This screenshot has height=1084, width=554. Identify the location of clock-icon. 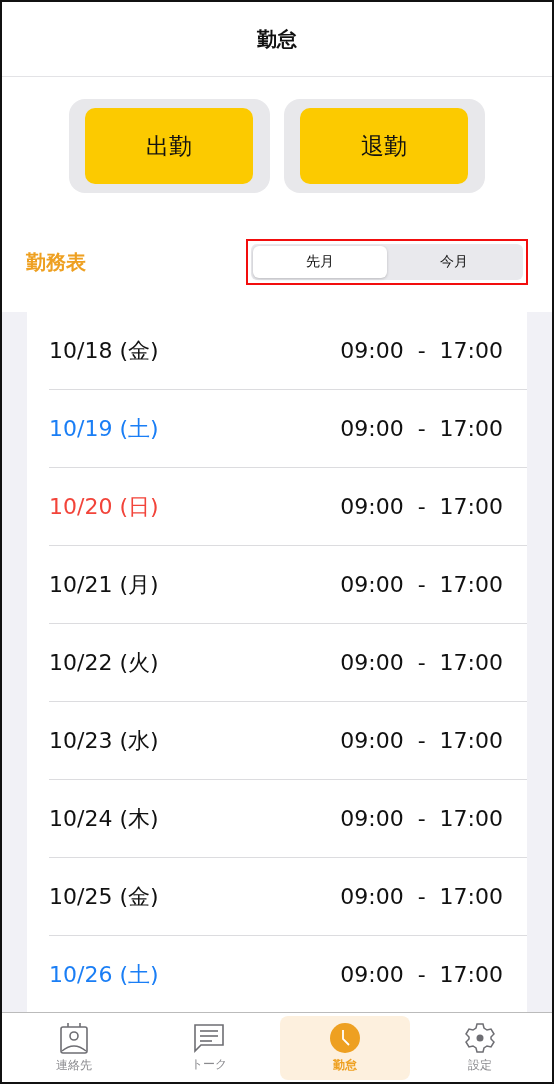
(344, 1038).